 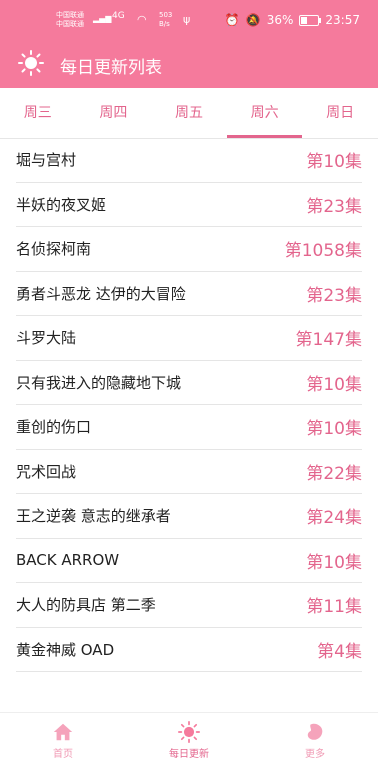 What do you see at coordinates (253, 20) in the screenshot?
I see `mute-icon: 🔕` at bounding box center [253, 20].